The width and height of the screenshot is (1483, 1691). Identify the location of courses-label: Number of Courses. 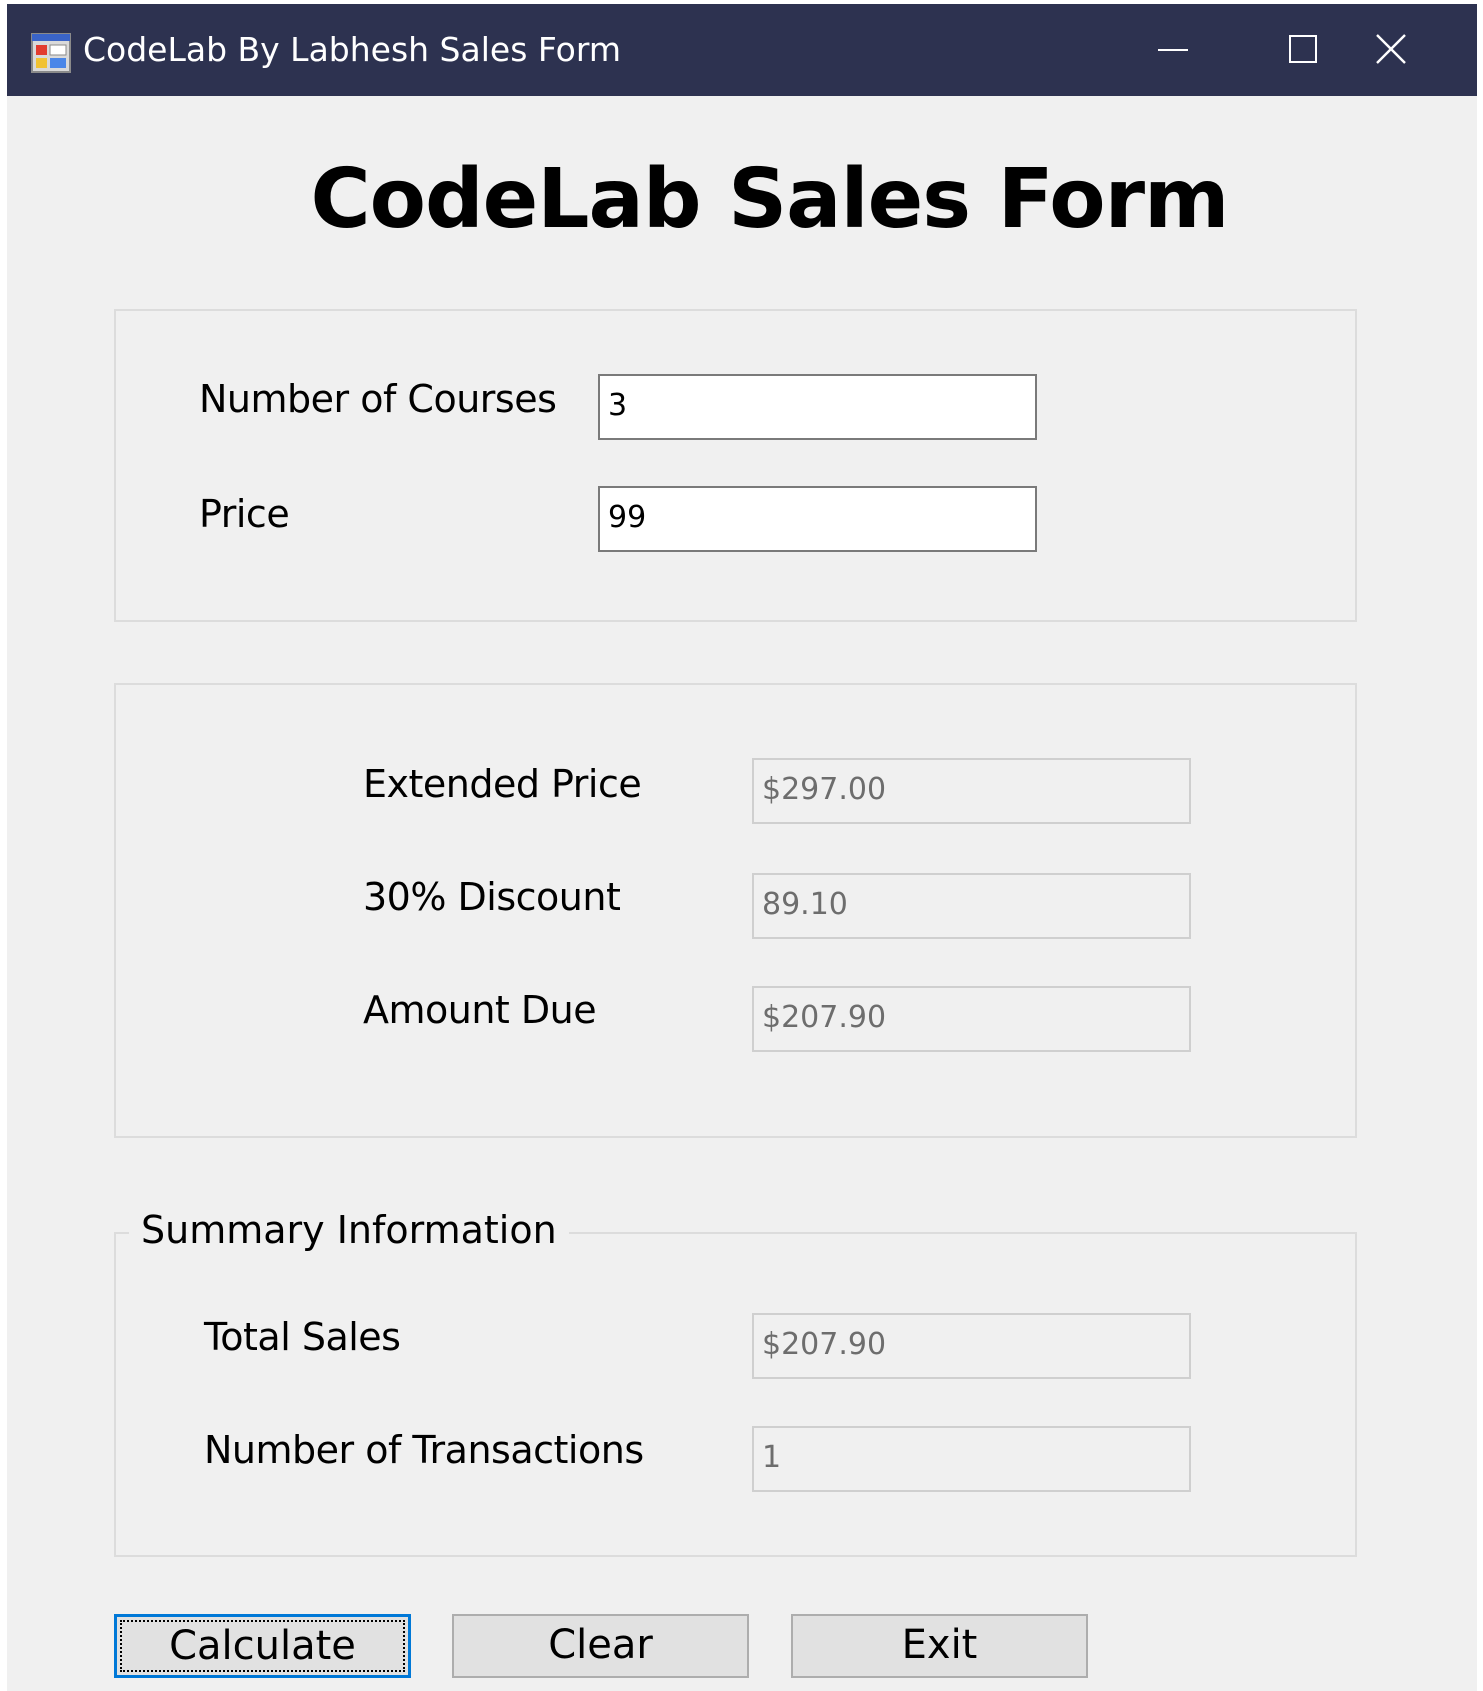
(378, 399).